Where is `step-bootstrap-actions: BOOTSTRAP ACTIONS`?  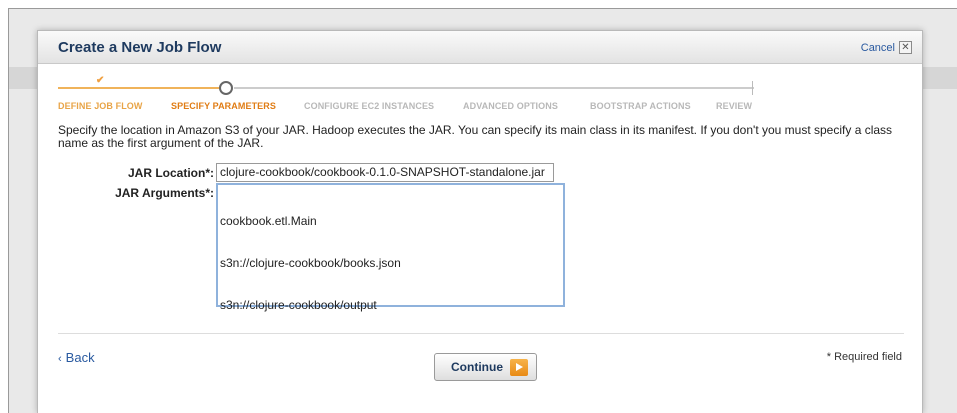
step-bootstrap-actions: BOOTSTRAP ACTIONS is located at coordinates (640, 106).